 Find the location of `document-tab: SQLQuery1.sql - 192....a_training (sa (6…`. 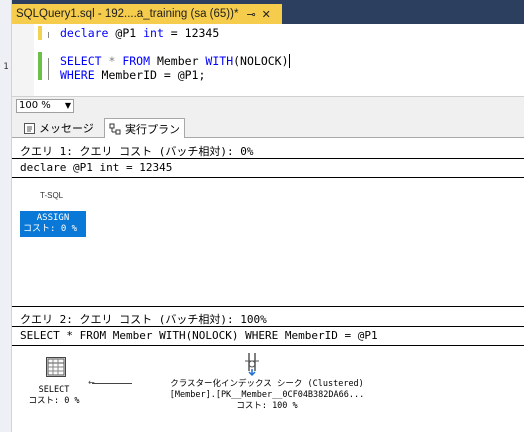

document-tab: SQLQuery1.sql - 192....a_training (sa (6… is located at coordinates (147, 14).